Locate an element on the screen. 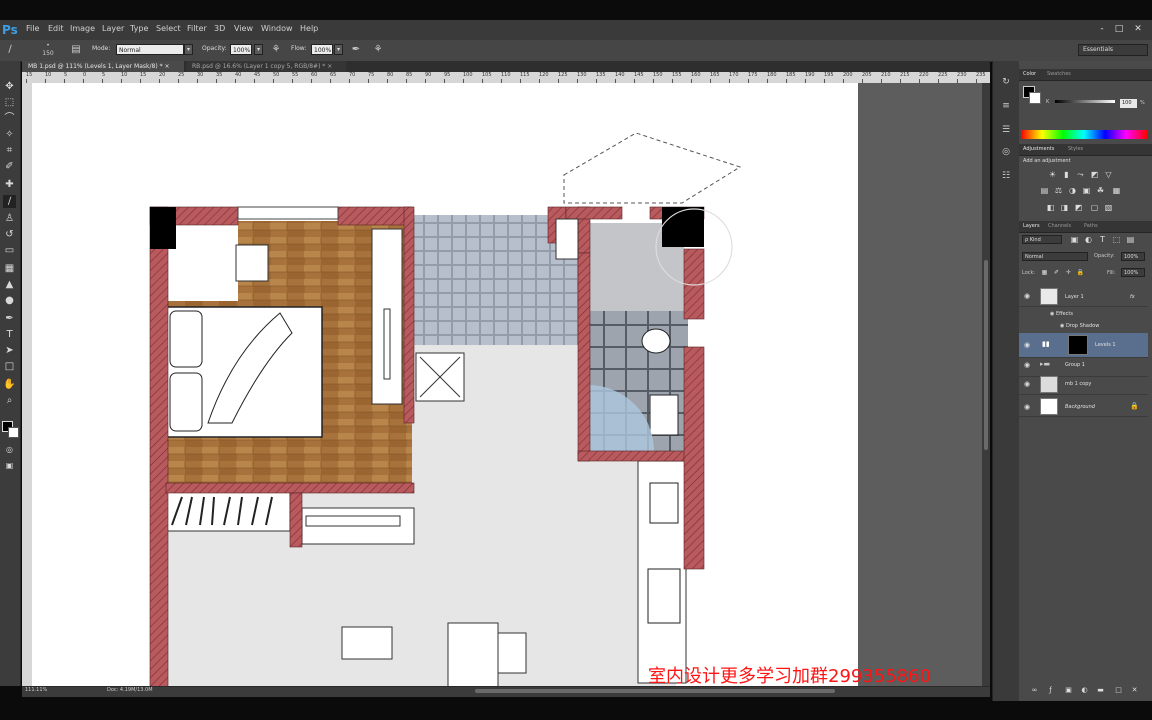  move-tool-icon: ✥ is located at coordinates (9, 86).